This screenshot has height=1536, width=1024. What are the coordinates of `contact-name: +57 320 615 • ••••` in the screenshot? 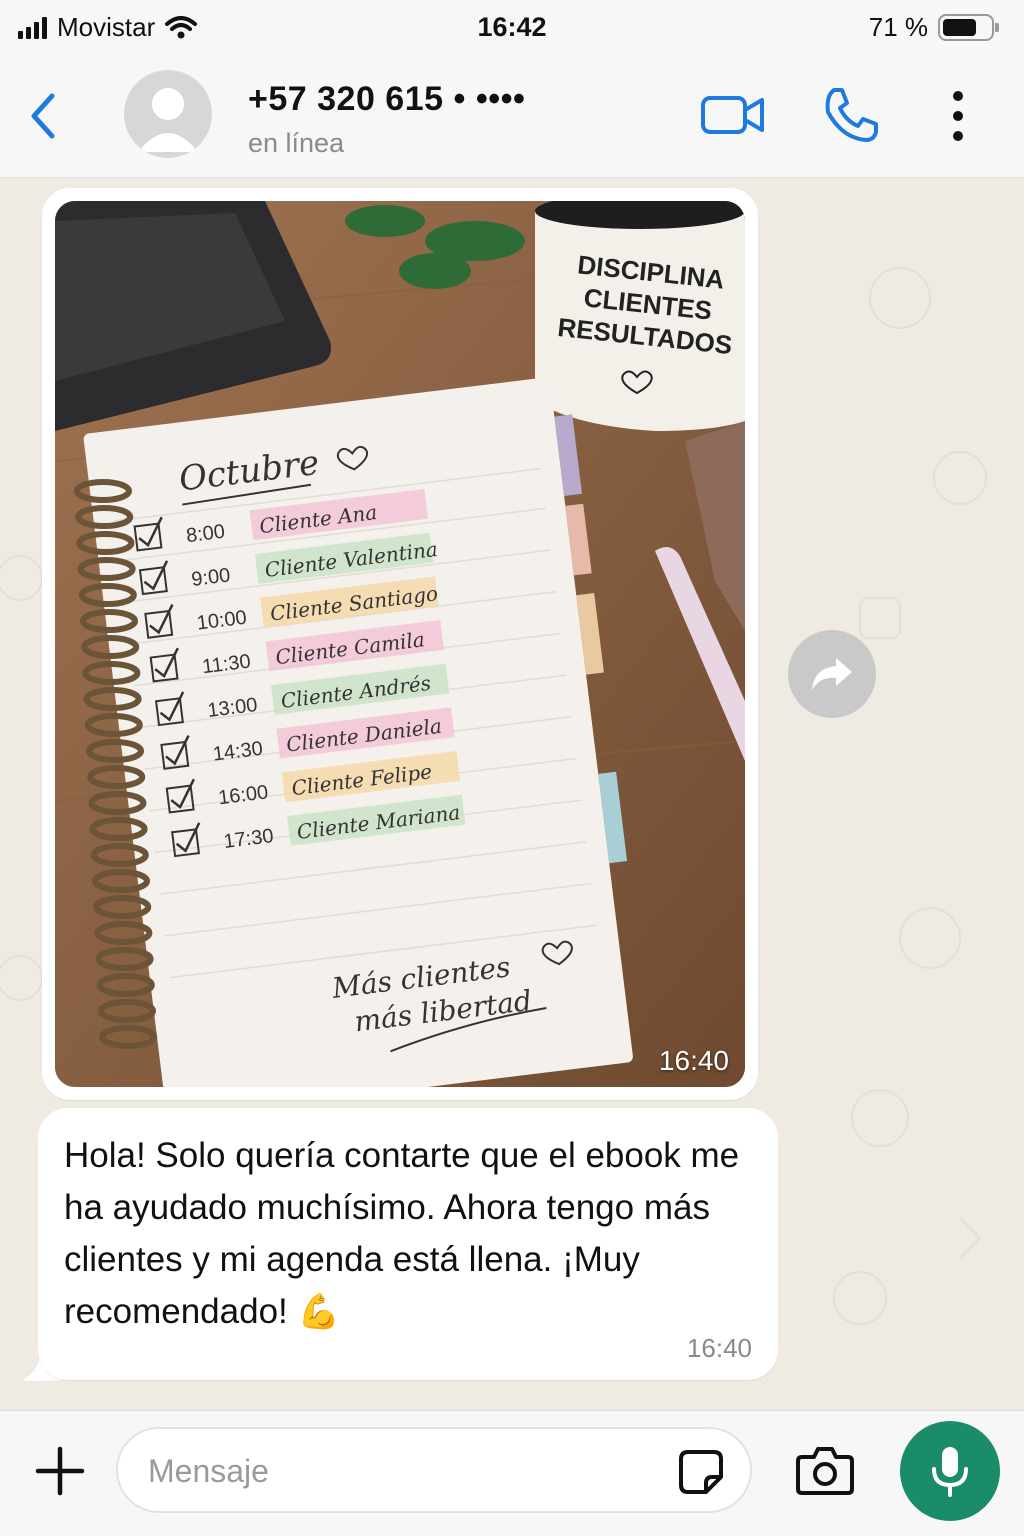 It's located at (386, 99).